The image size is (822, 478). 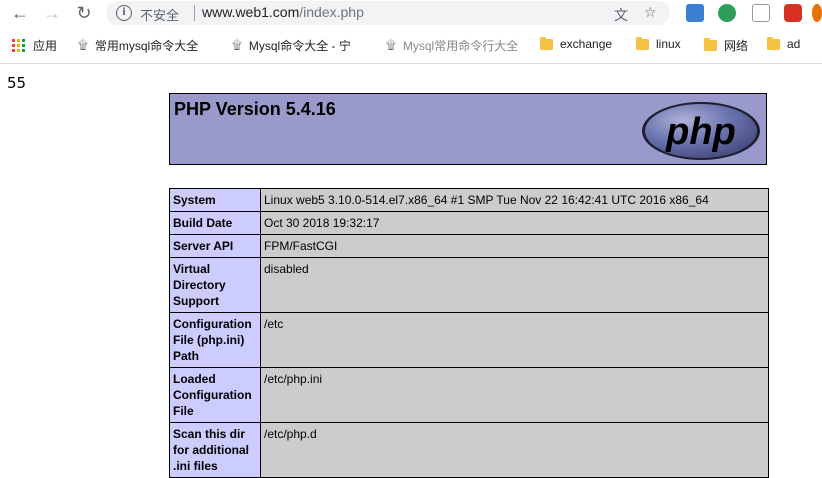 I want to click on forward-icon: →, so click(x=52, y=13).